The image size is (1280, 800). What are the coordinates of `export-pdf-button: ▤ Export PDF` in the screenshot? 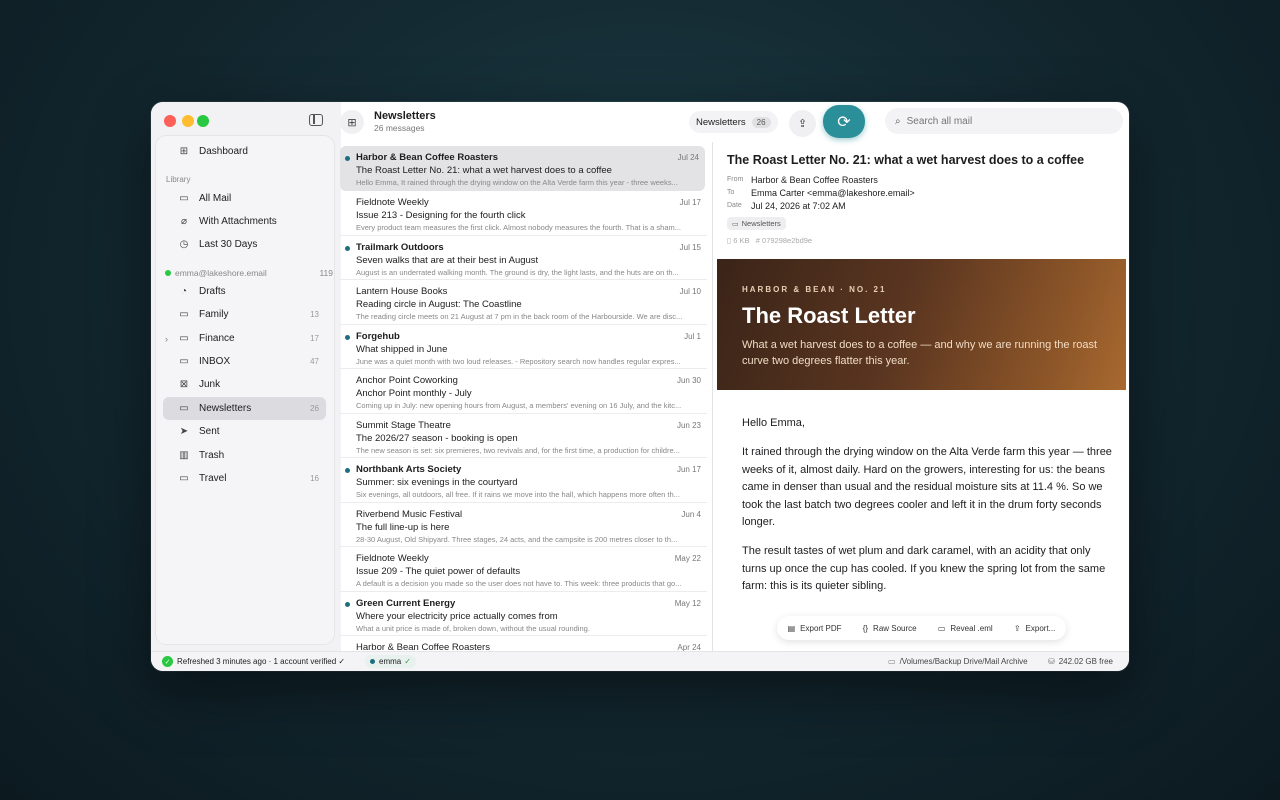 It's located at (815, 628).